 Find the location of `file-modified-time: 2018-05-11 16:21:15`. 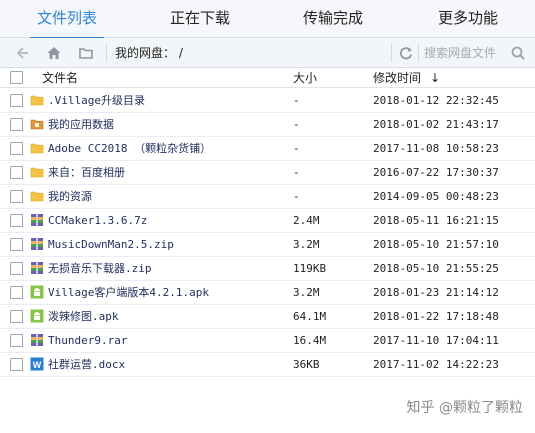

file-modified-time: 2018-05-11 16:21:15 is located at coordinates (436, 220).